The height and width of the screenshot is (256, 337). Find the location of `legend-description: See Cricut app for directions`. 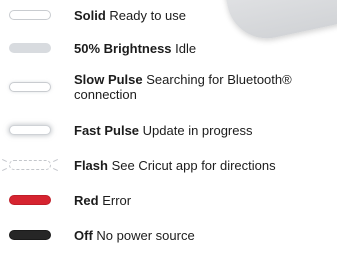

legend-description: See Cricut app for directions is located at coordinates (193, 165).